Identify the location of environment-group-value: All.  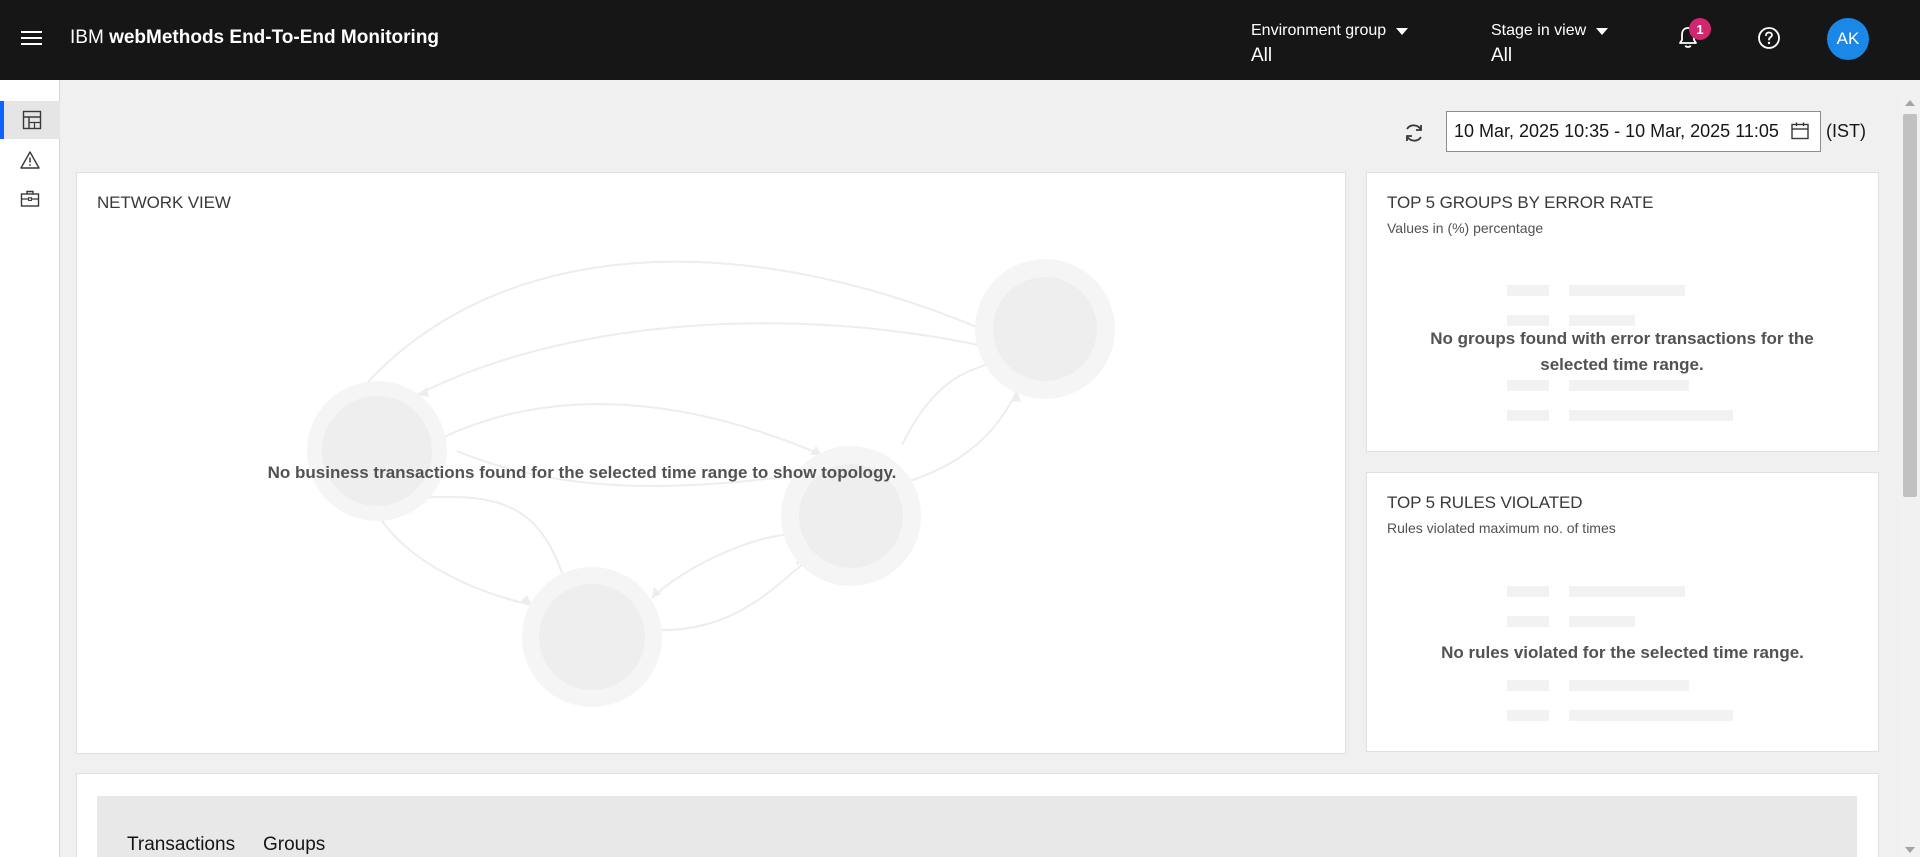
(1262, 55).